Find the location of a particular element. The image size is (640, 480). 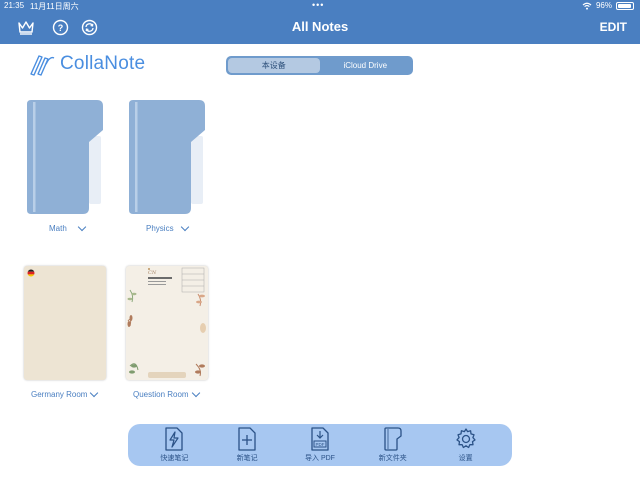

battery-icon is located at coordinates (625, 5).